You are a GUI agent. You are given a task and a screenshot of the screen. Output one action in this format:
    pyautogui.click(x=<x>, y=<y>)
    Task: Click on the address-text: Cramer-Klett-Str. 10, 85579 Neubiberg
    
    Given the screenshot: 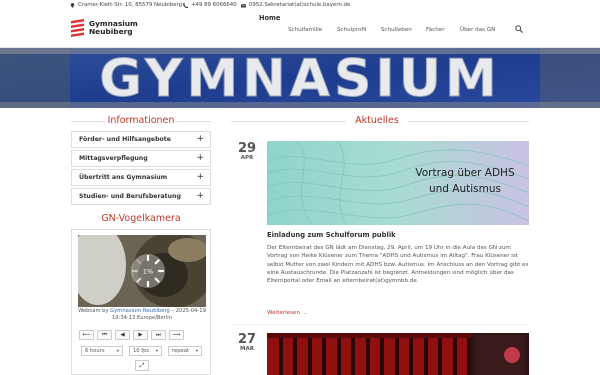 What is the action you would take?
    pyautogui.click(x=130, y=5)
    